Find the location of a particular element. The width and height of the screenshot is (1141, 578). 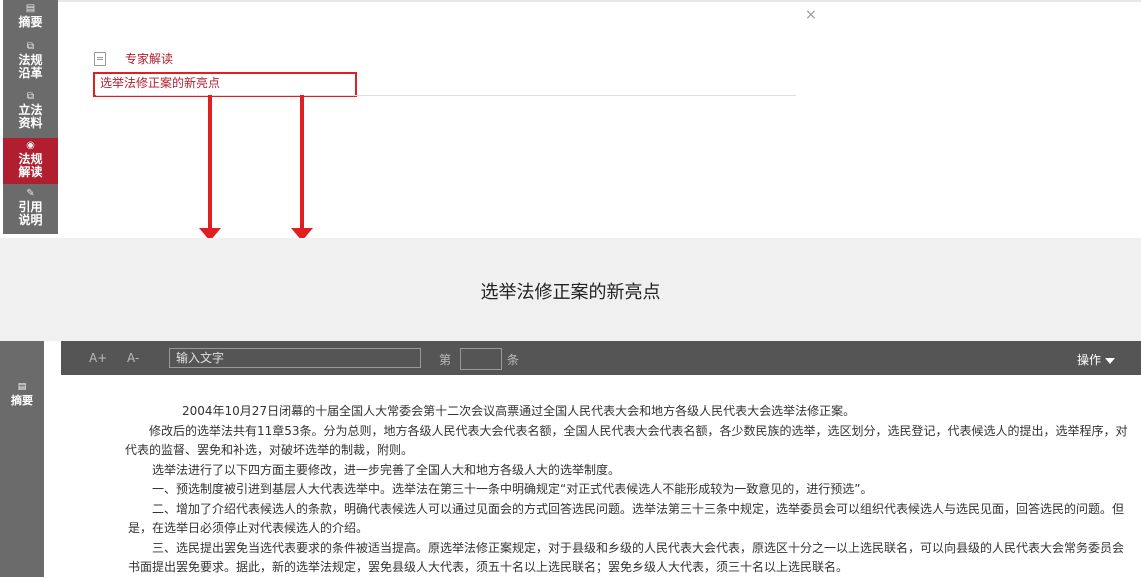

operations-label: 操作 is located at coordinates (1089, 360).